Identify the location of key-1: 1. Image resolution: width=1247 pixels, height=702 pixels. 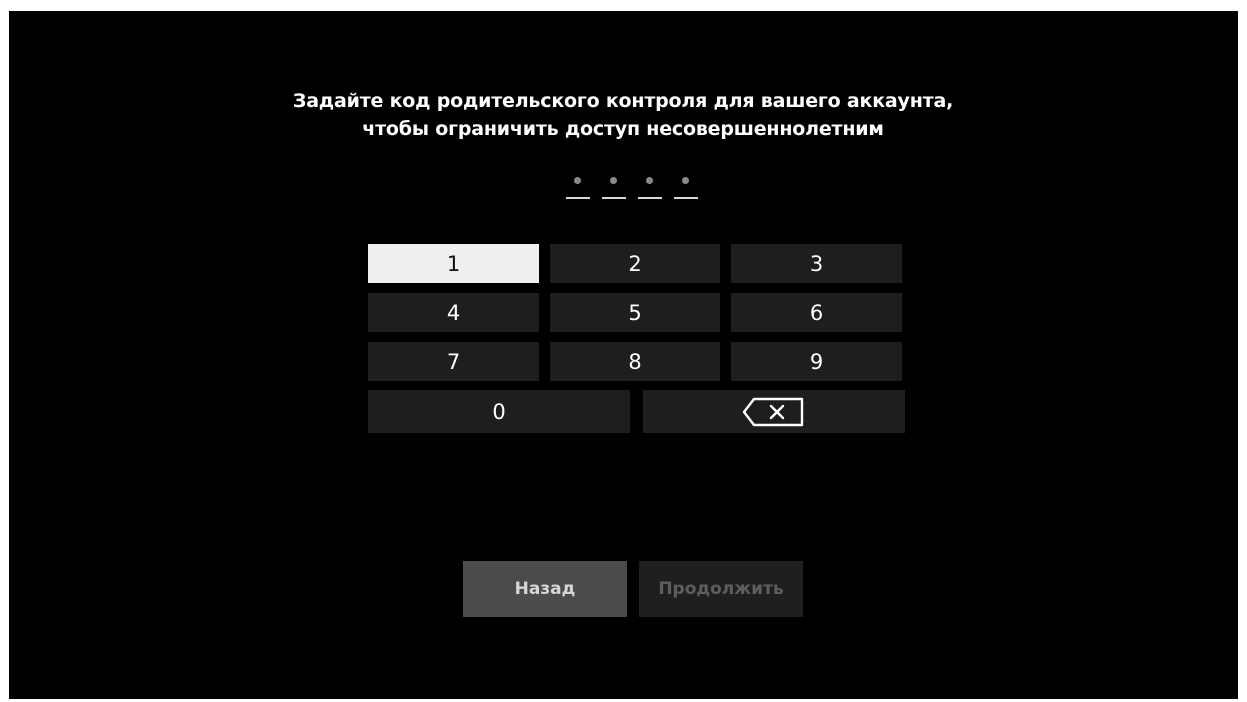
(453, 263).